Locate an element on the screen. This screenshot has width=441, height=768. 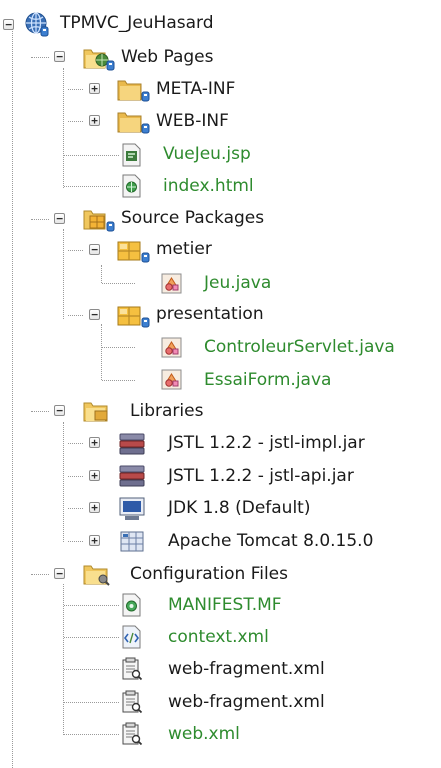
tree-node-label-index-html: index.html is located at coordinates (208, 186).